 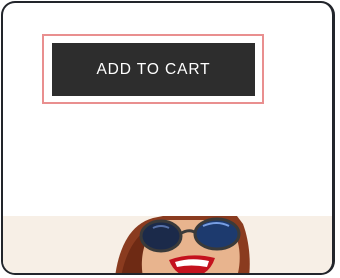 What do you see at coordinates (153, 69) in the screenshot?
I see `add-to-cart-button: ADD TO CART` at bounding box center [153, 69].